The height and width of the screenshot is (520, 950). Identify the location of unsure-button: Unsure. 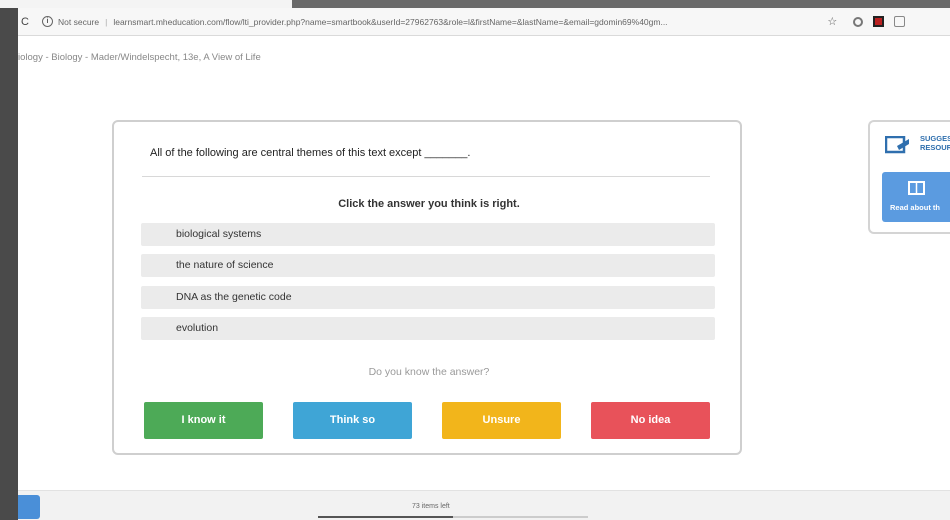
(501, 420).